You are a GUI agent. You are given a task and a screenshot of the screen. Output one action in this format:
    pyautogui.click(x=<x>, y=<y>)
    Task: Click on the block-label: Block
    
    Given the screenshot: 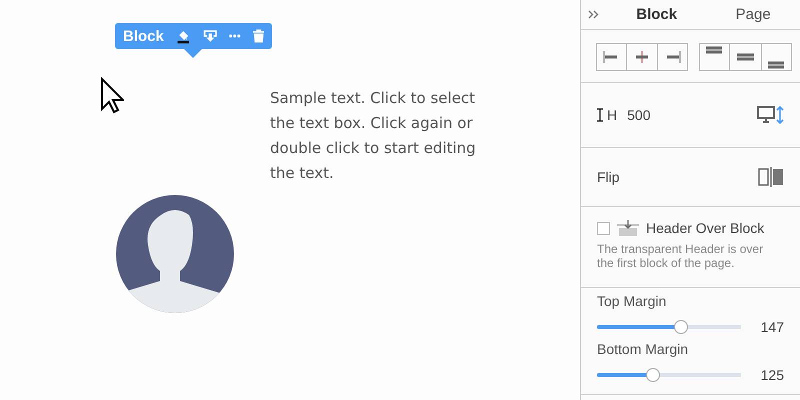 What is the action you would take?
    pyautogui.click(x=143, y=36)
    